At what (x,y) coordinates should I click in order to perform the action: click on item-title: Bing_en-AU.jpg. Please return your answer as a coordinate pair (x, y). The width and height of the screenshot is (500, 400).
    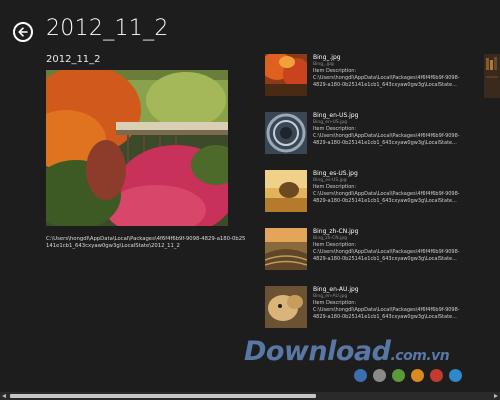
    Looking at the image, I should click on (336, 289).